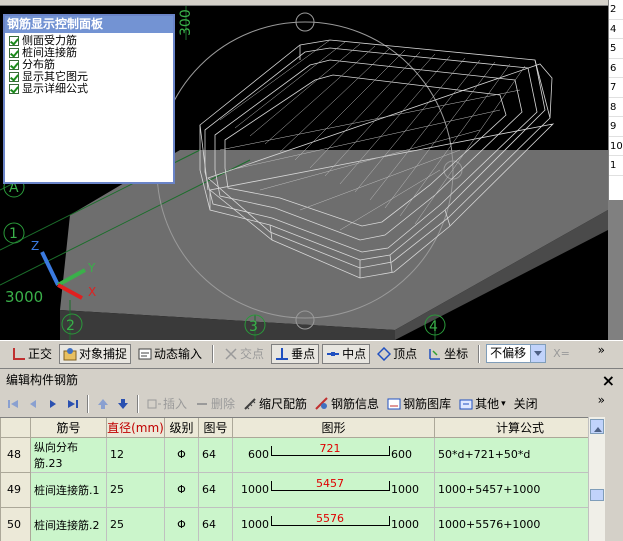 The width and height of the screenshot is (623, 541). Describe the element at coordinates (15, 428) in the screenshot. I see `column-header` at that location.